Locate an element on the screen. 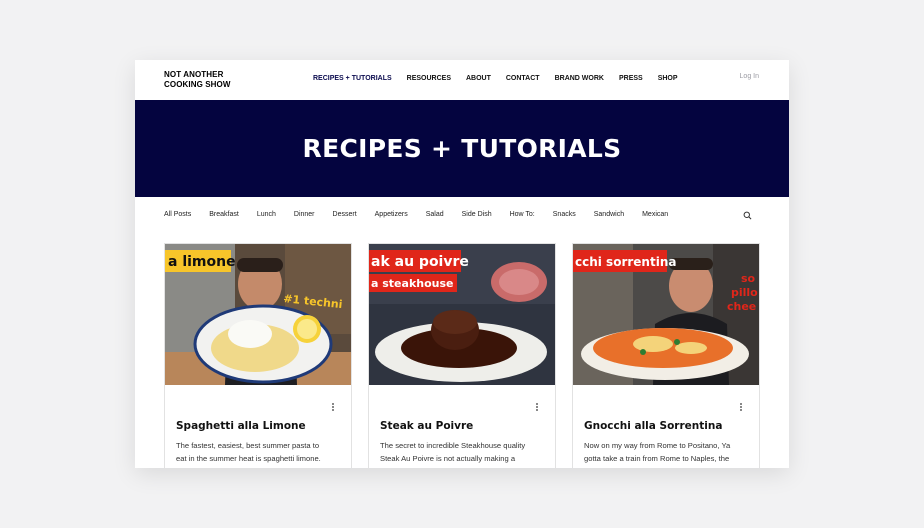  excerpt-line-1: Now on my way from Rome to Positano, Ya is located at coordinates (657, 445).